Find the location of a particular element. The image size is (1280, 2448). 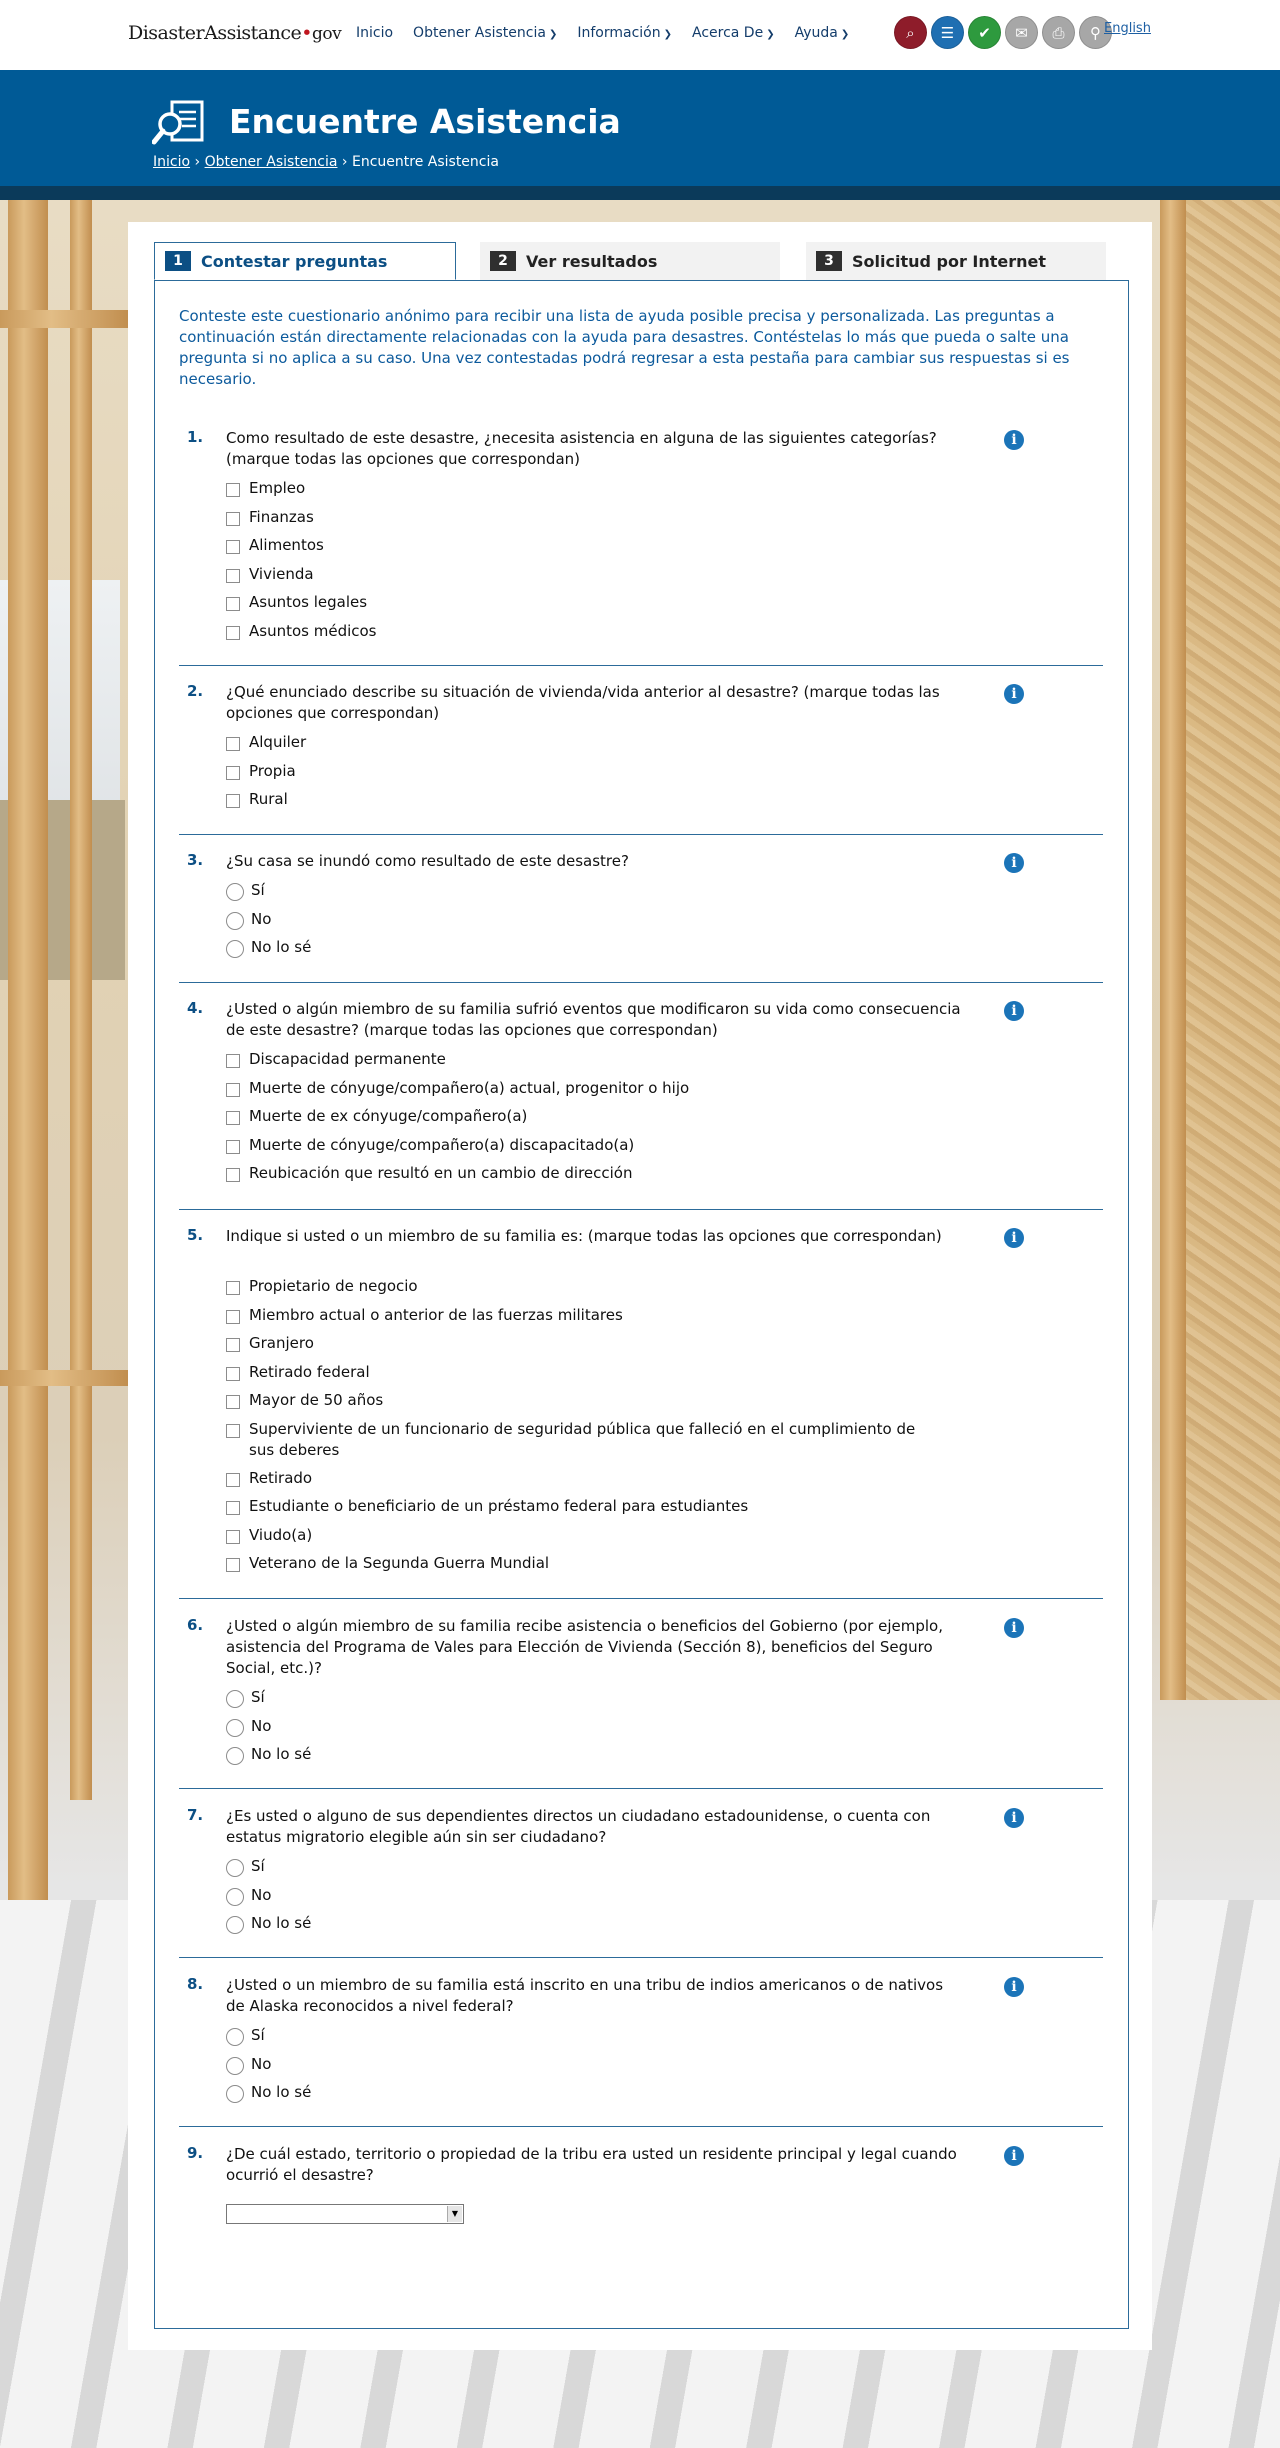

checkbox-option: Asuntos legales is located at coordinates (582, 602).